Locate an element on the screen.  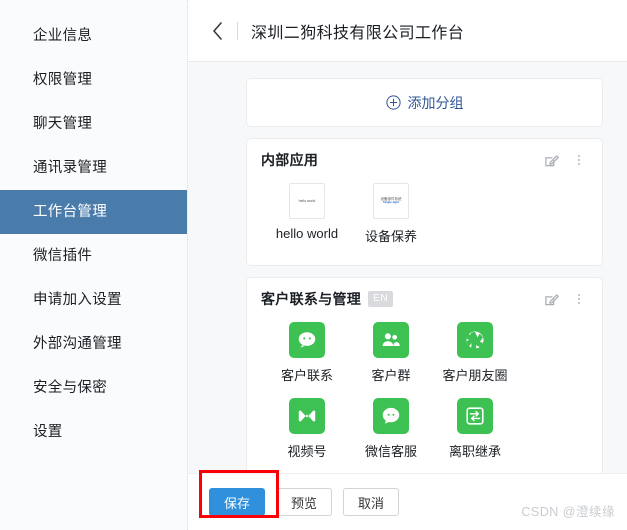
sidebar-item-1: 权限管理 is located at coordinates (93, 80).